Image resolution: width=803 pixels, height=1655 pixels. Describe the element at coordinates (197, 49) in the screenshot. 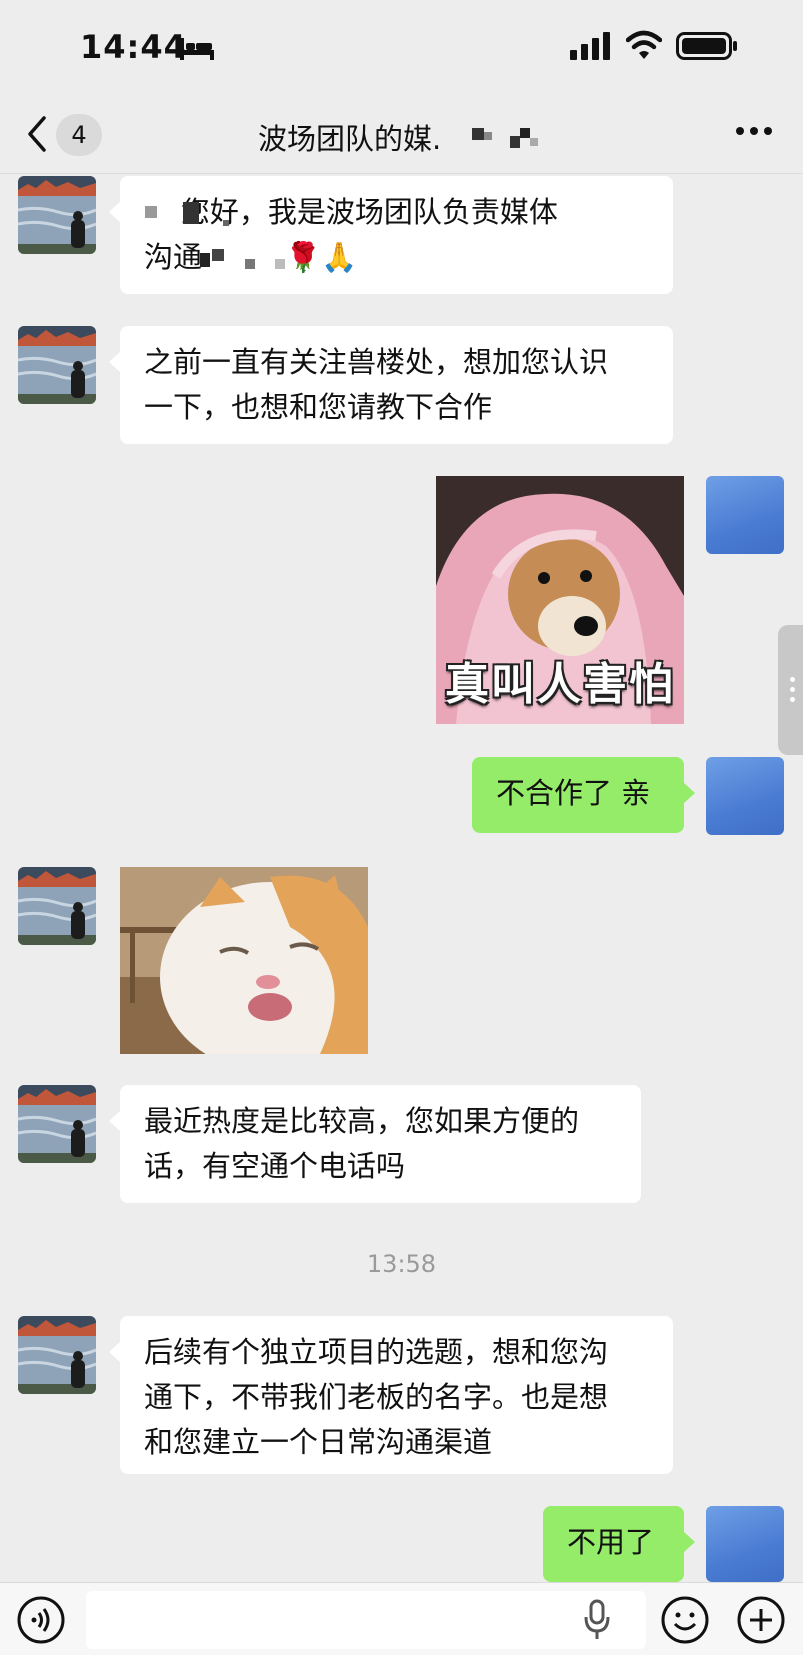

I see `sleep-mode-icon` at that location.